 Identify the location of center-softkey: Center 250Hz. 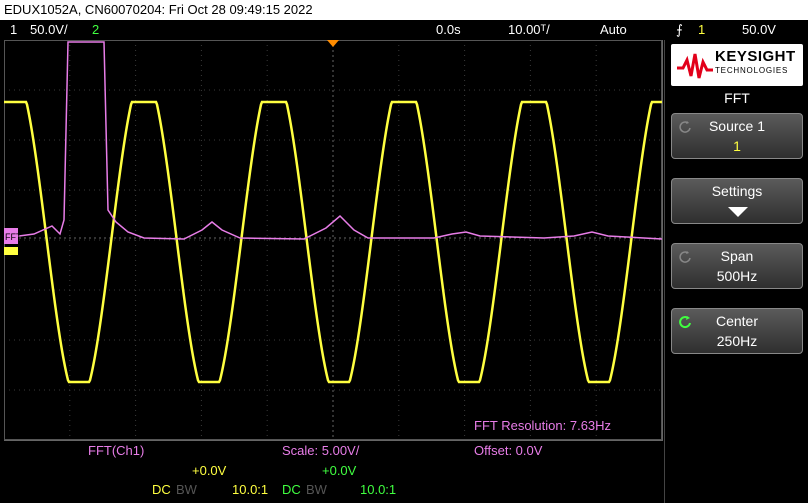
(737, 331).